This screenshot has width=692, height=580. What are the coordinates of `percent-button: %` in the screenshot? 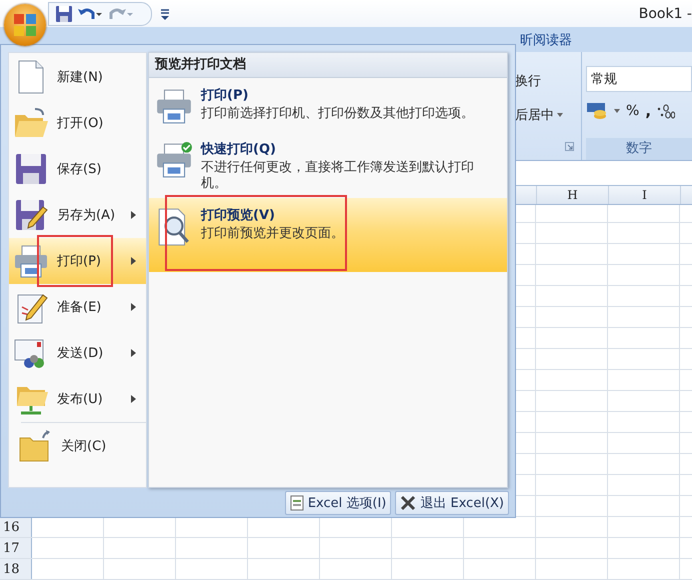 It's located at (633, 111).